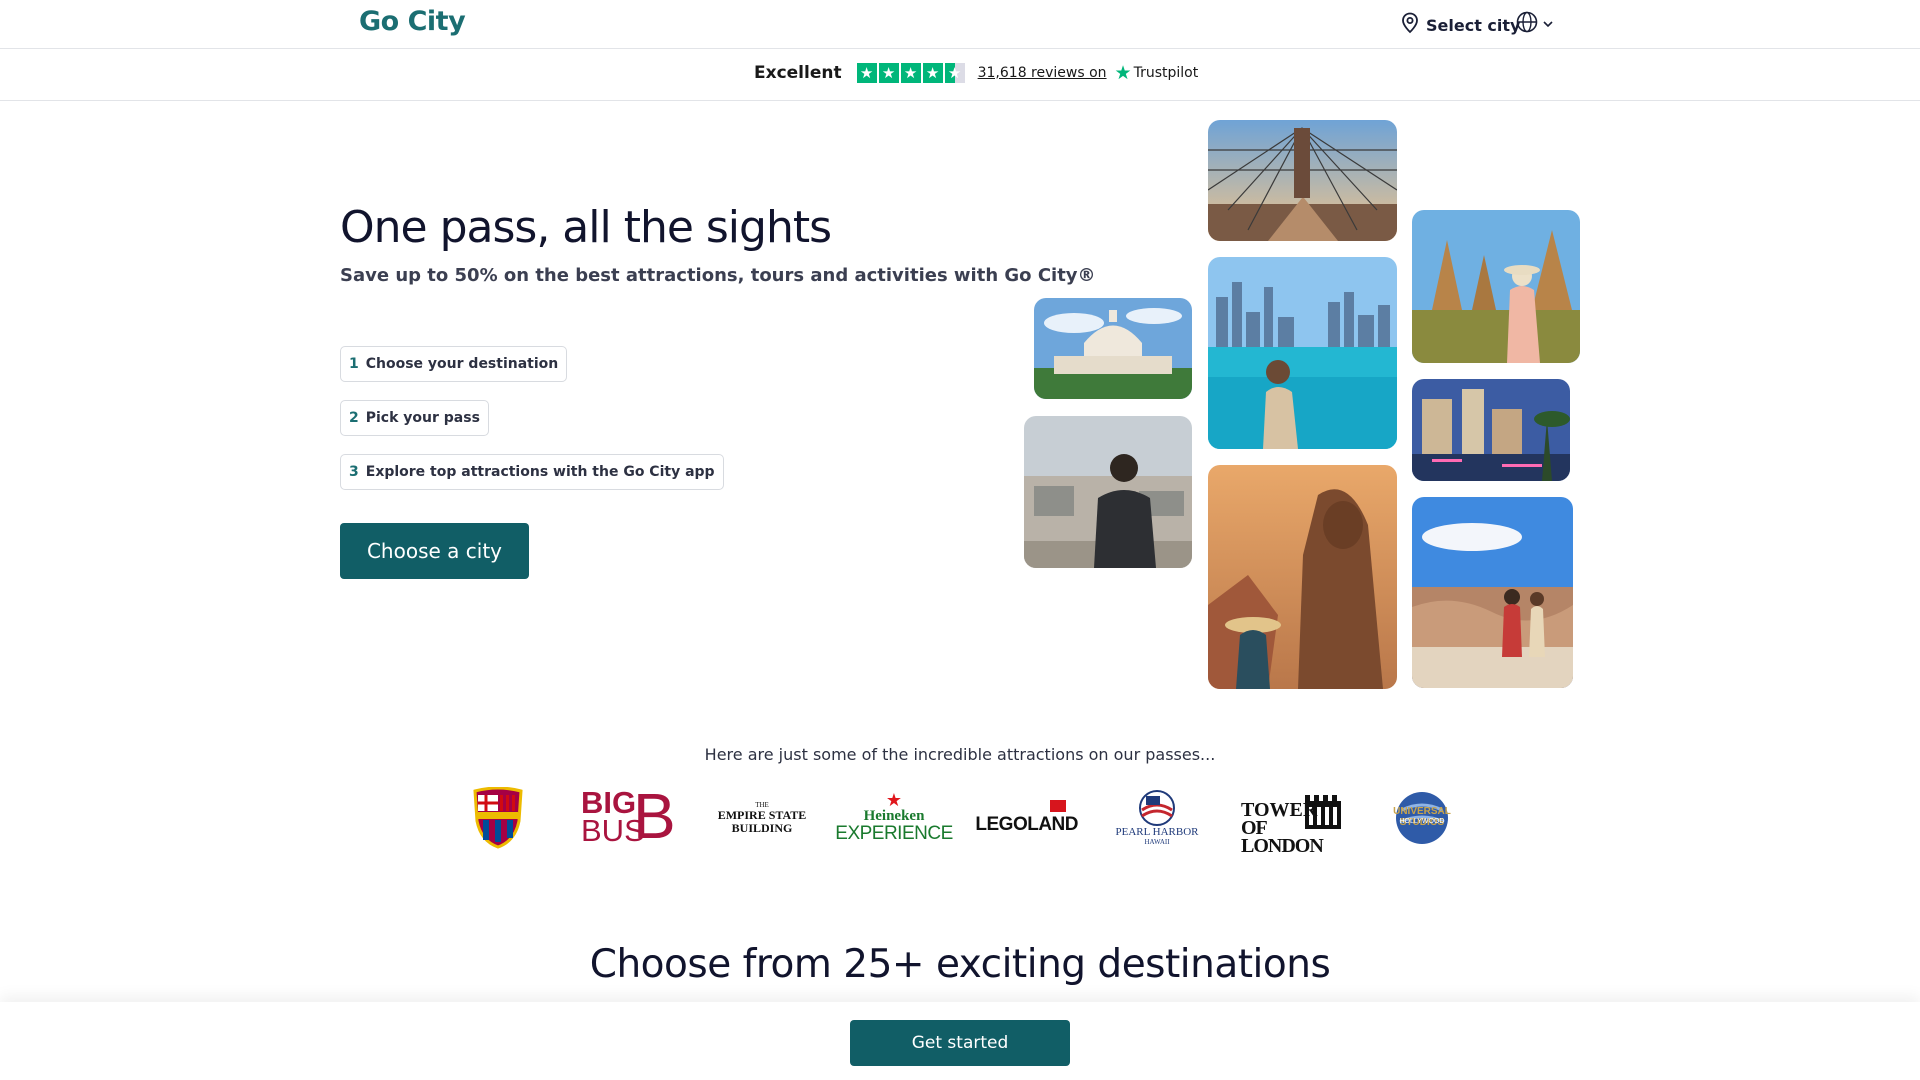 The width and height of the screenshot is (1920, 1080). I want to click on sticky-footer: Get started, so click(960, 1041).